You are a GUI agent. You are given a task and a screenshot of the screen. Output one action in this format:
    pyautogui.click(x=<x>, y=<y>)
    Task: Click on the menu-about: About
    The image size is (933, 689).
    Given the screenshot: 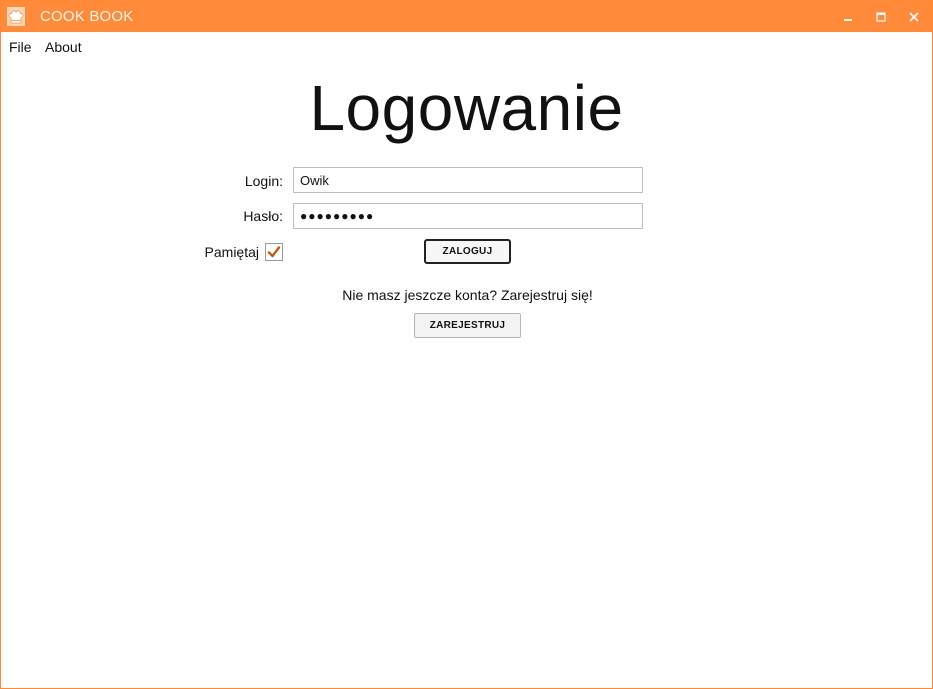 What is the action you would take?
    pyautogui.click(x=63, y=47)
    